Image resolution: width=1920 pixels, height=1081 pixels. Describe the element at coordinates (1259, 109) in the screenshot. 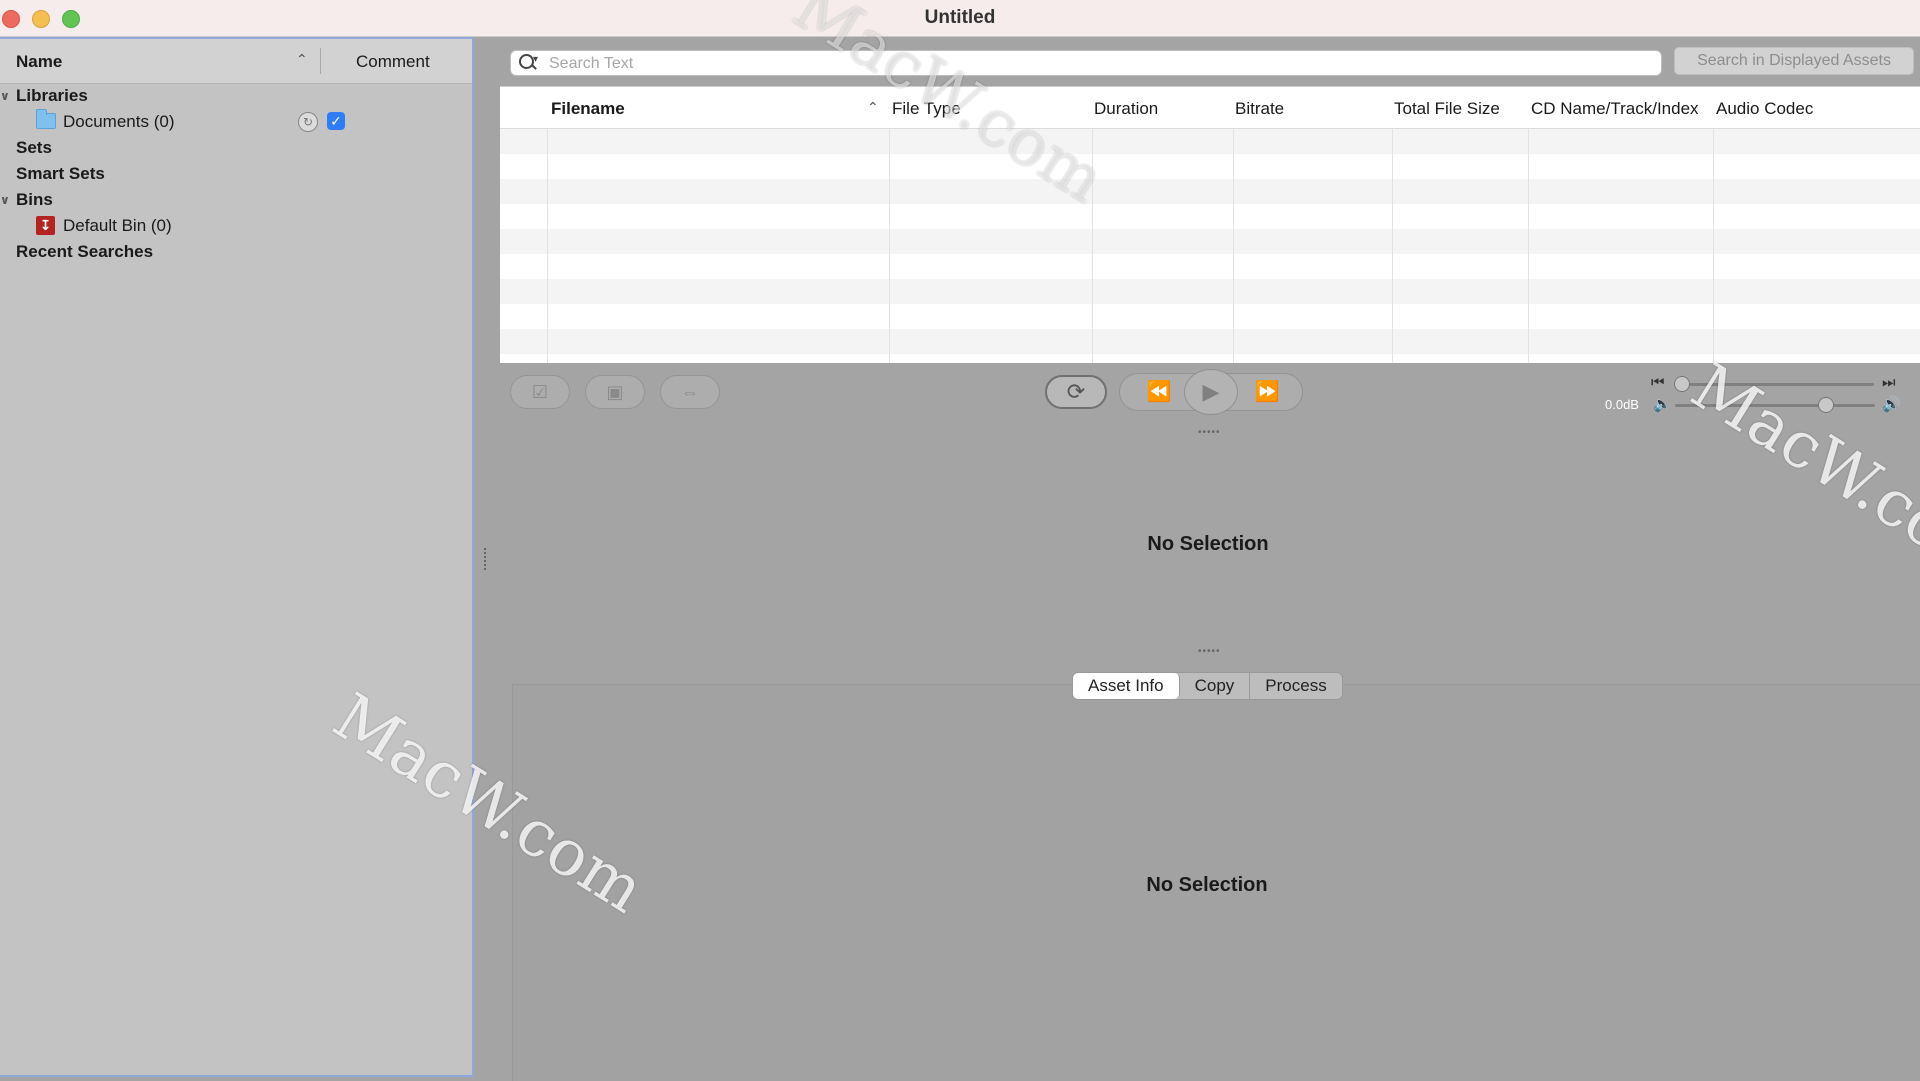

I see `column-header-bitrate: Bitrate` at that location.